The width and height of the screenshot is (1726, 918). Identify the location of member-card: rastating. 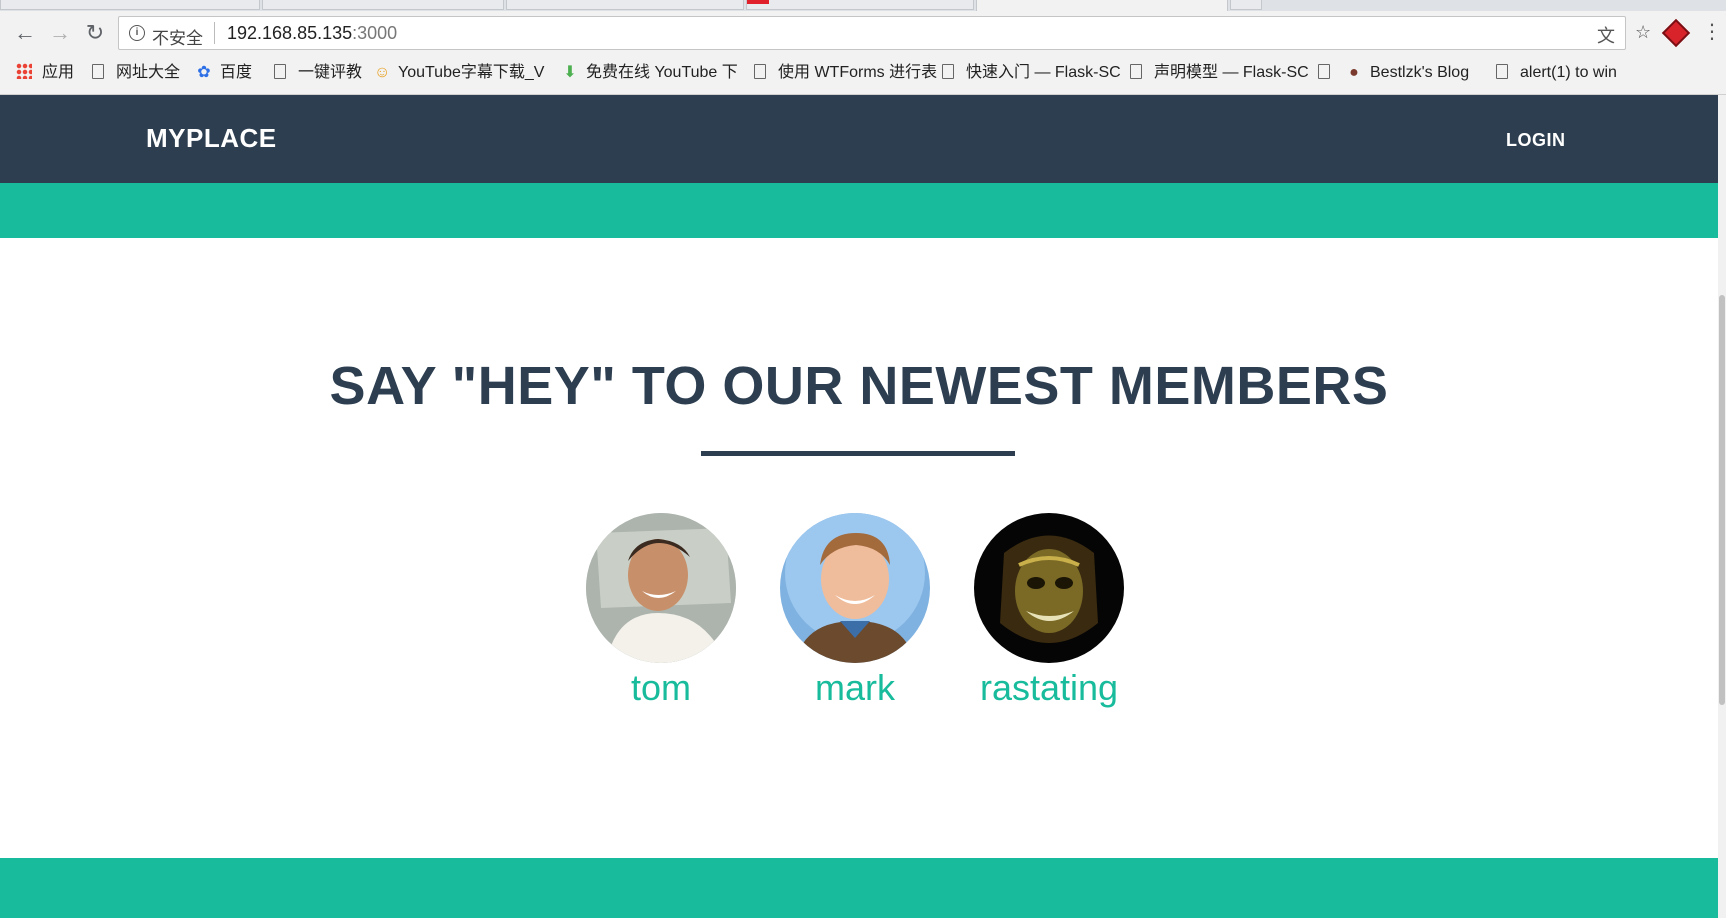
(1049, 611).